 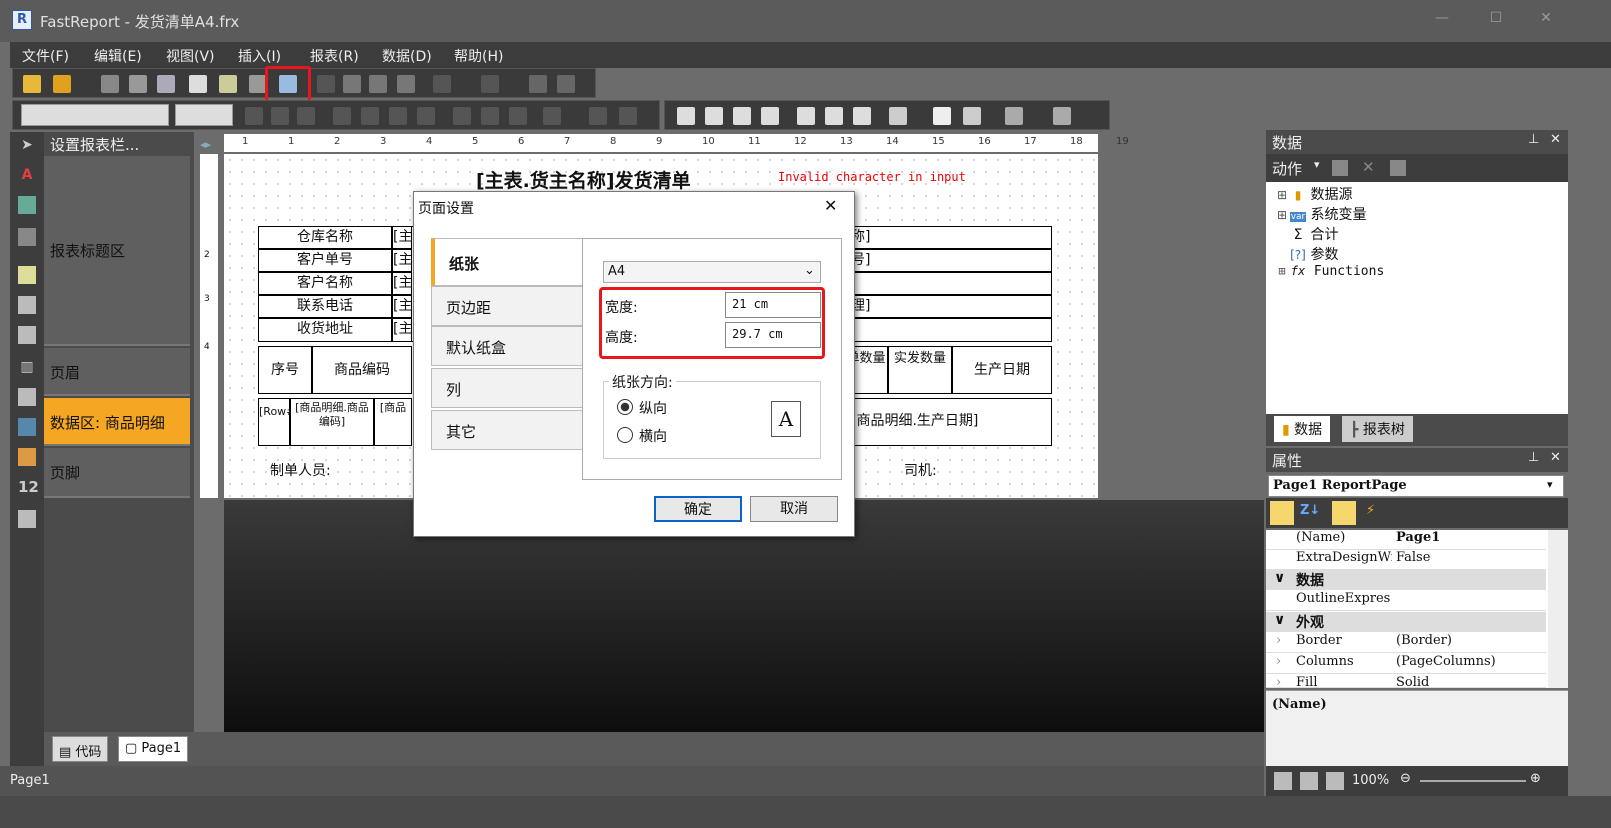 What do you see at coordinates (110, 84) in the screenshot?
I see `save-icon` at bounding box center [110, 84].